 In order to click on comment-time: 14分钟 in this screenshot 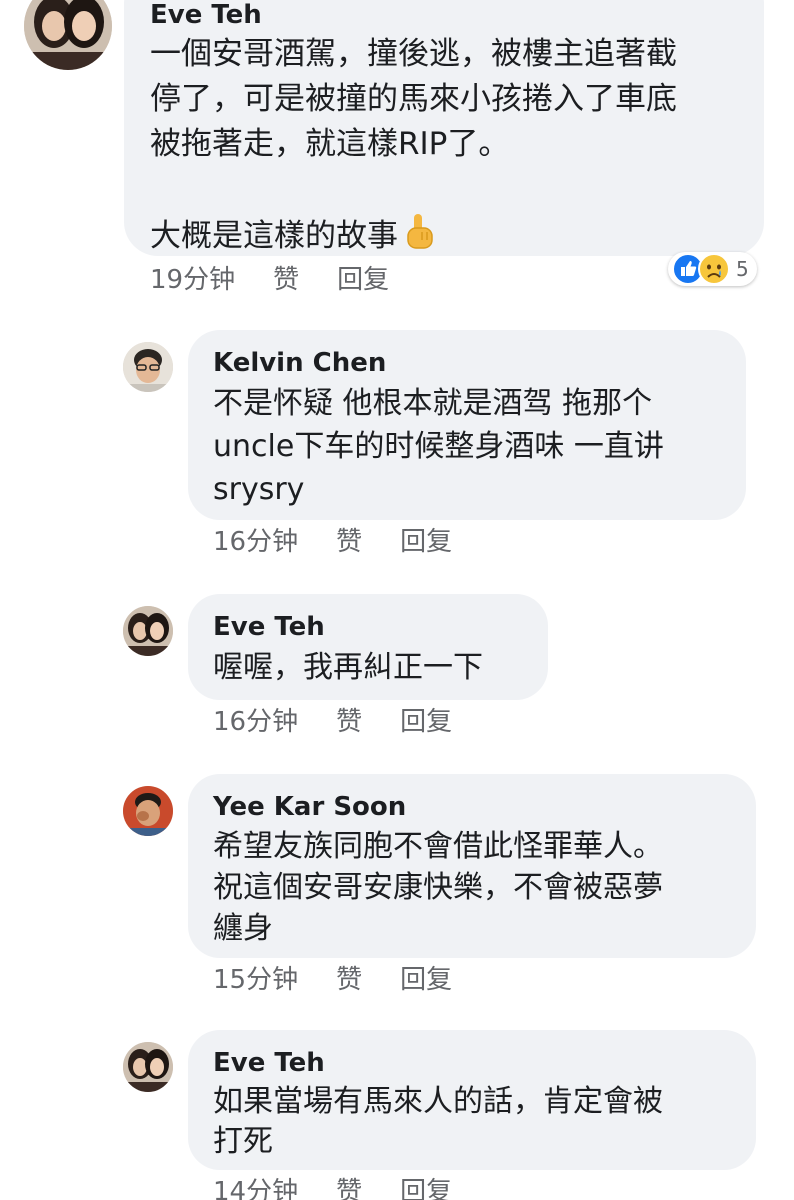, I will do `click(255, 1188)`.